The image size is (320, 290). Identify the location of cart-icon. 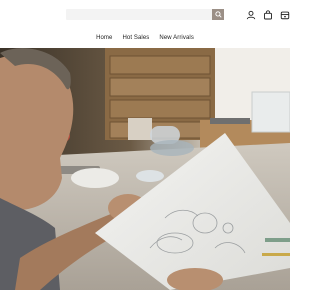
(267, 14).